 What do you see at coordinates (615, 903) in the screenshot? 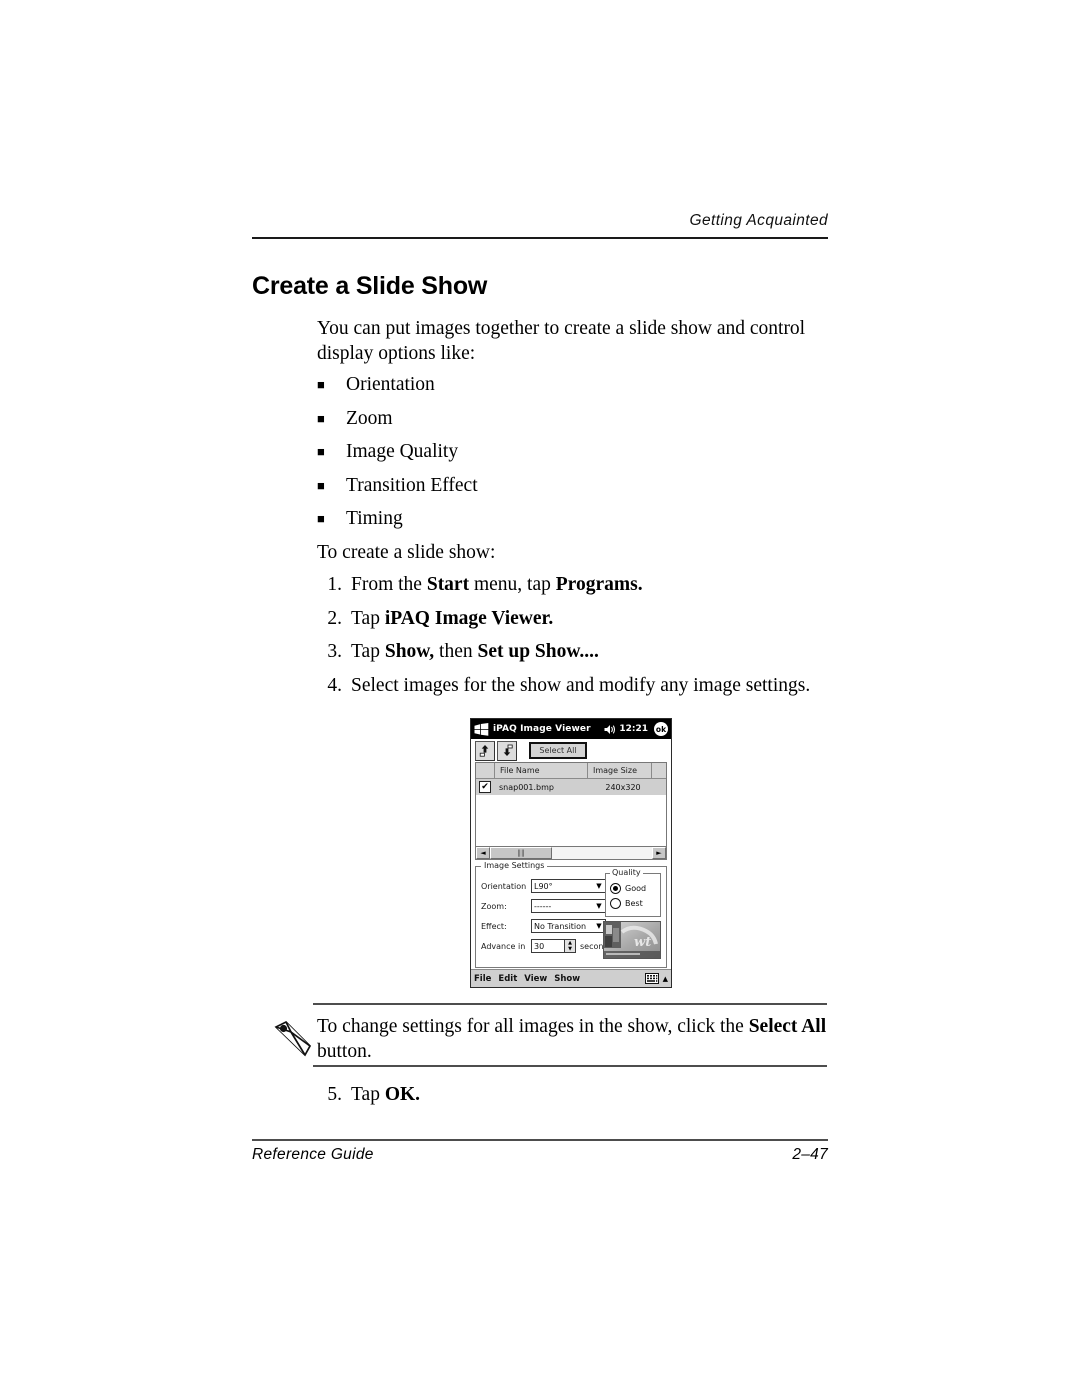
I see `radio-best-icon` at bounding box center [615, 903].